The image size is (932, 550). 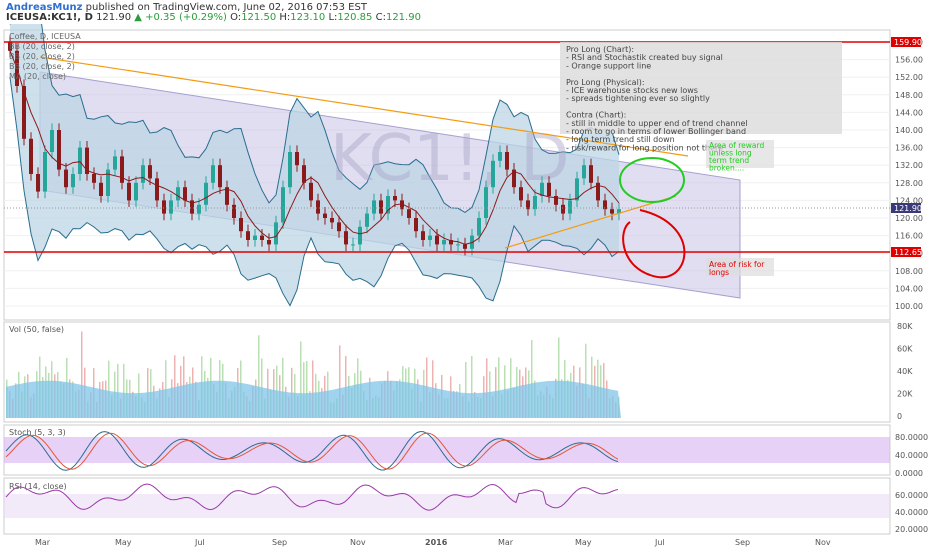 I want to click on price-tick: 152.00, so click(x=909, y=77).